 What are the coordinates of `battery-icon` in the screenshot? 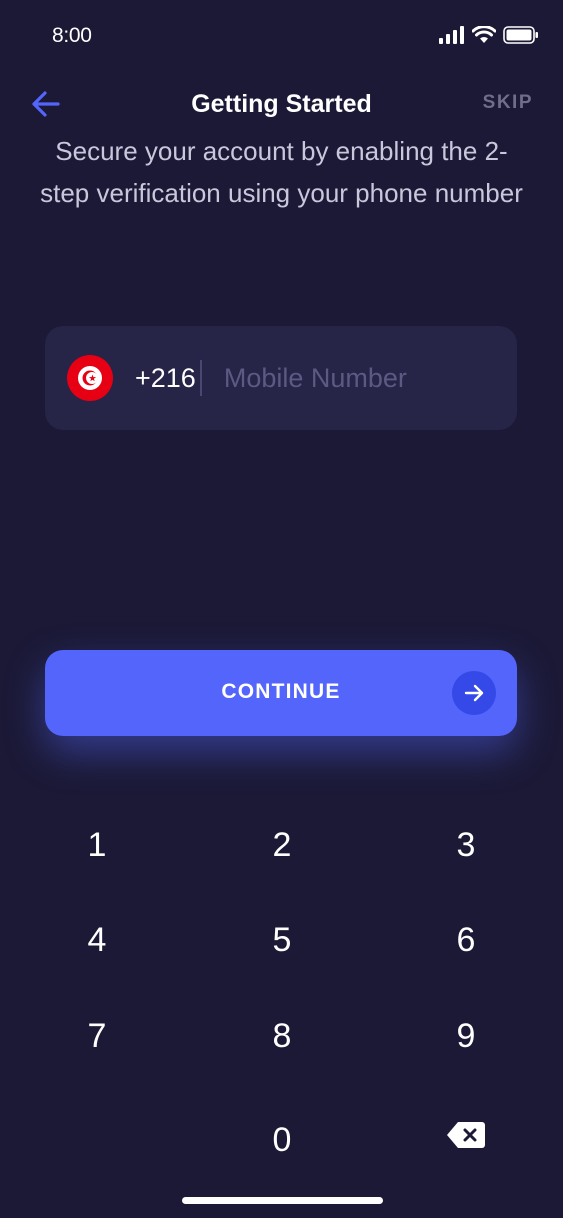 It's located at (520, 35).